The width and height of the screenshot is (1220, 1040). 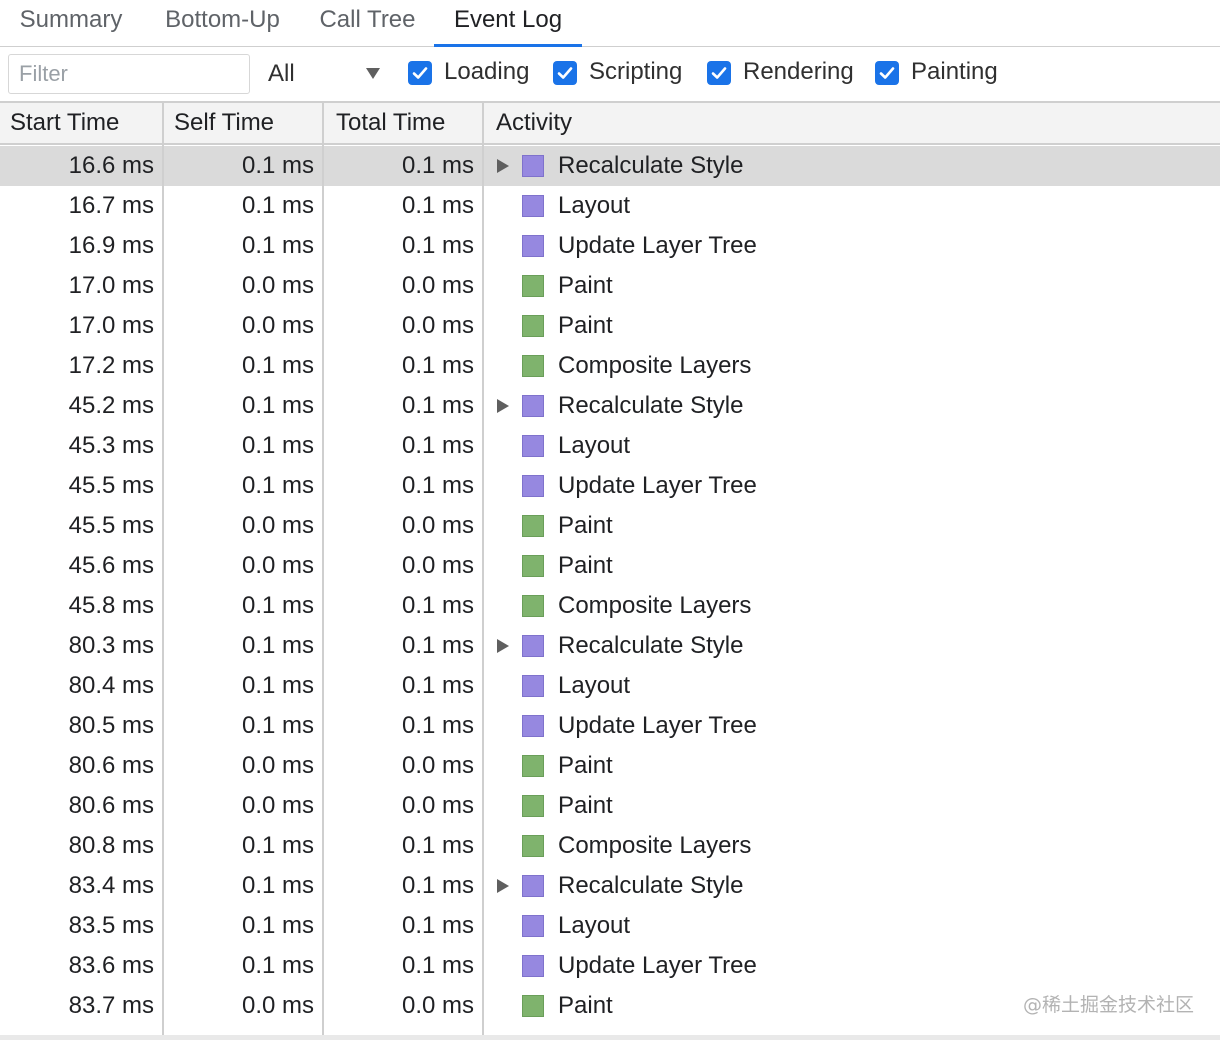 What do you see at coordinates (111, 765) in the screenshot?
I see `start-time-cell: 80.6 ms` at bounding box center [111, 765].